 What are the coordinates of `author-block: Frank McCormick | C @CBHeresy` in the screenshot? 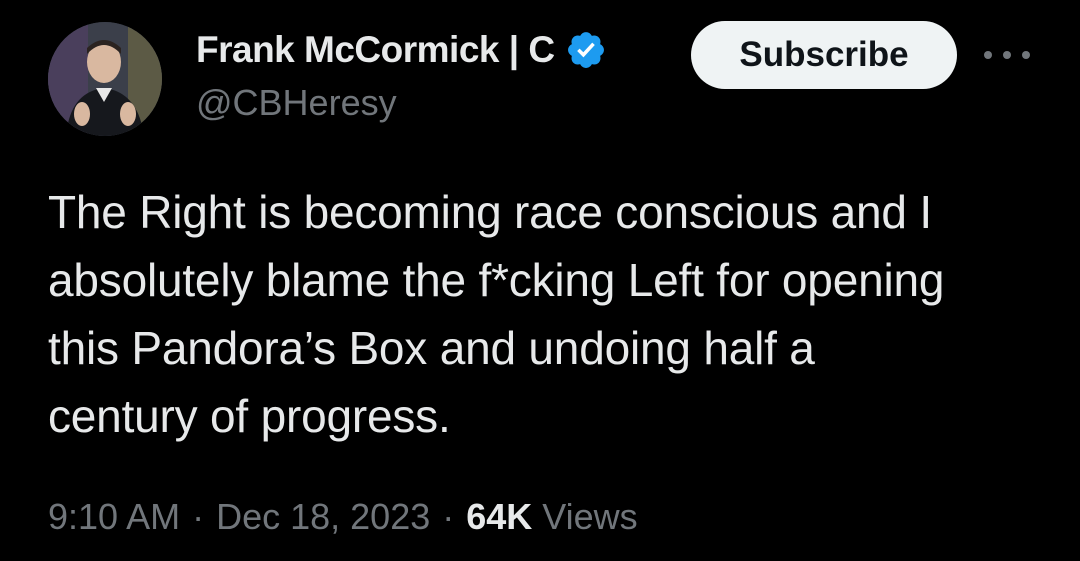 It's located at (401, 75).